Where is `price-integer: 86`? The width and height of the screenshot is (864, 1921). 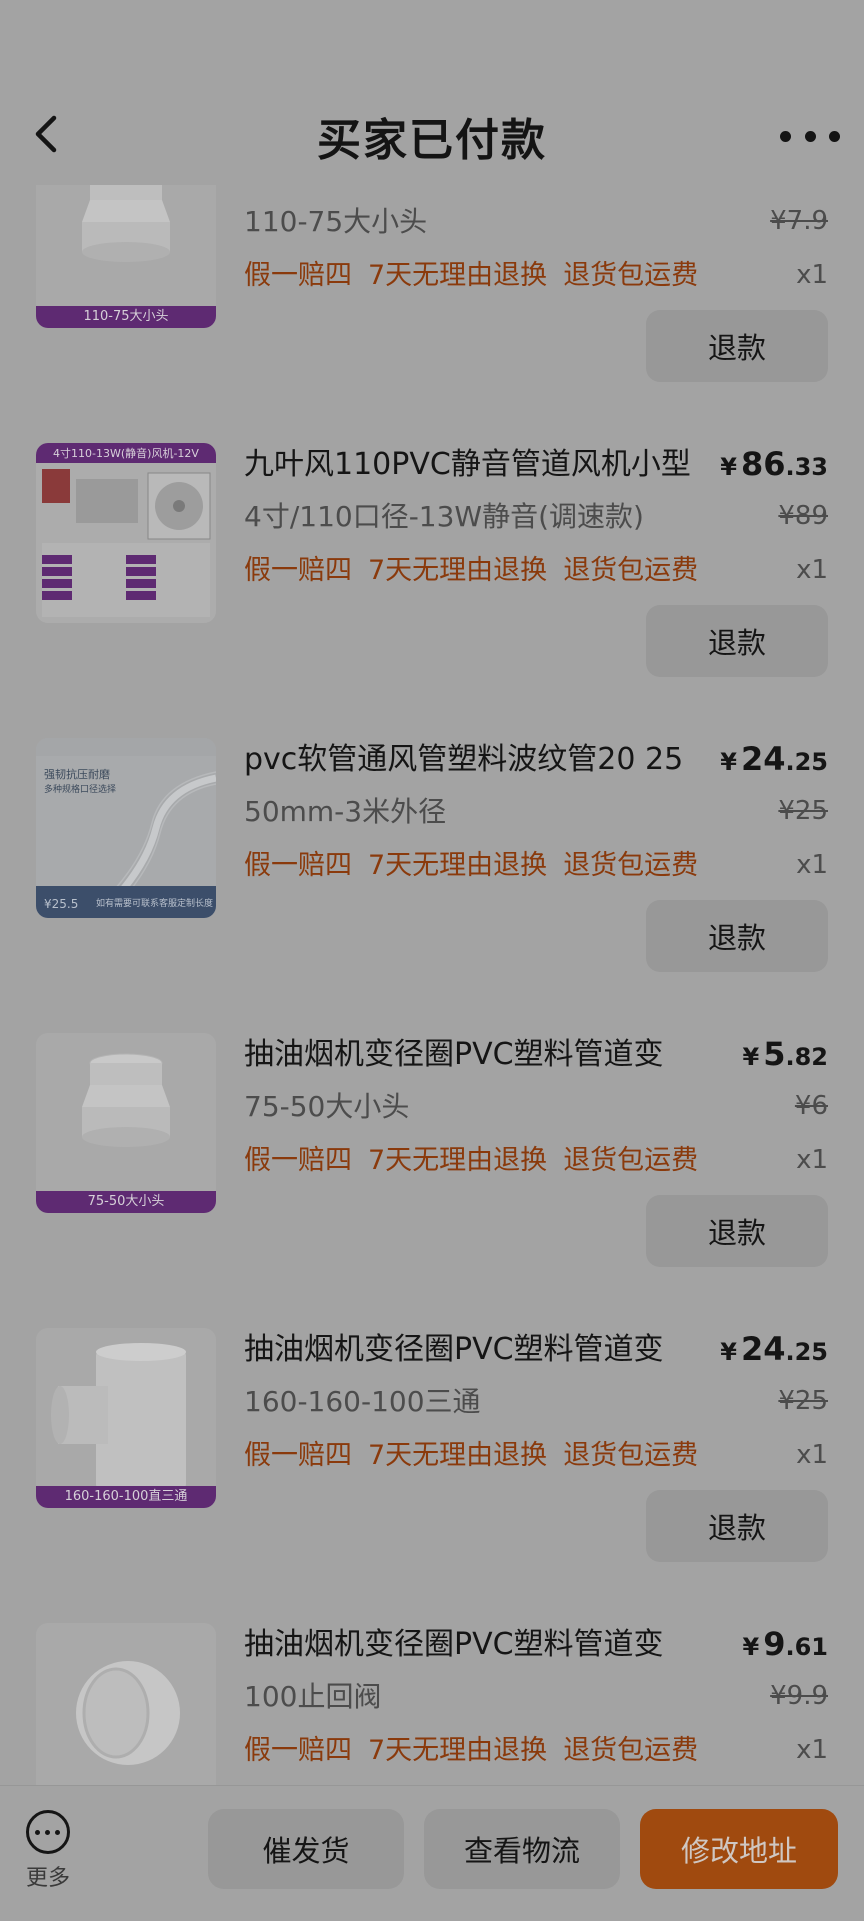
price-integer: 86 is located at coordinates (763, 464).